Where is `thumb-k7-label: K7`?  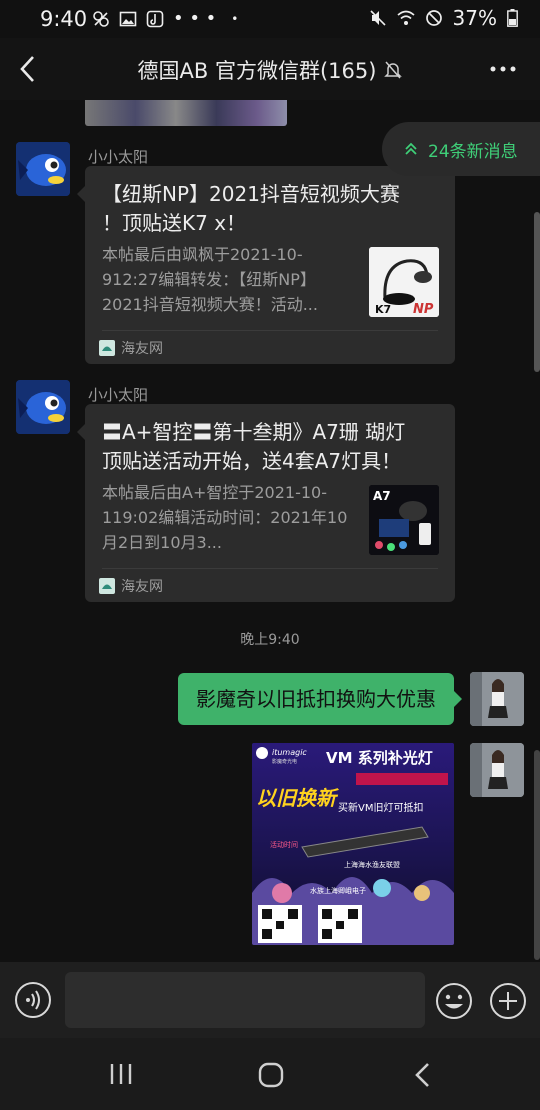 thumb-k7-label: K7 is located at coordinates (383, 309).